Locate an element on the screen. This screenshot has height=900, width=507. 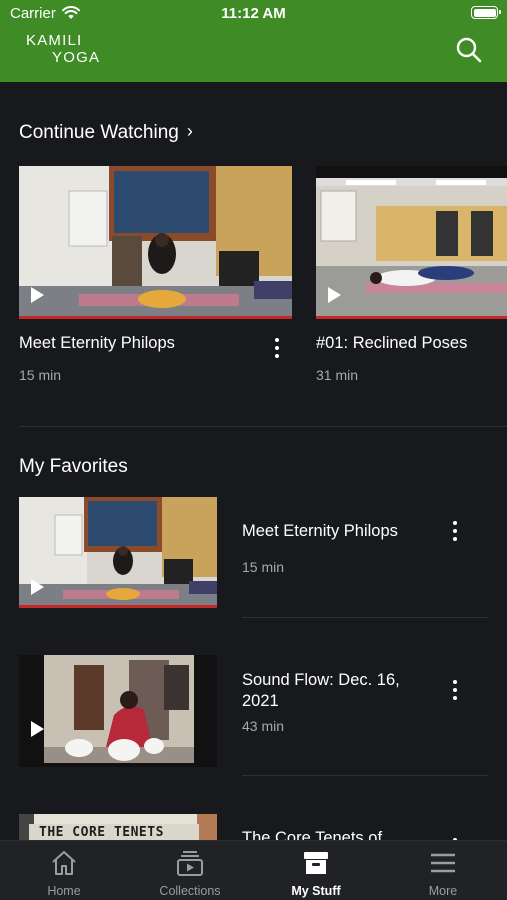
video-title: Sound Flow: Dec. 16, 2021 is located at coordinates (332, 691).